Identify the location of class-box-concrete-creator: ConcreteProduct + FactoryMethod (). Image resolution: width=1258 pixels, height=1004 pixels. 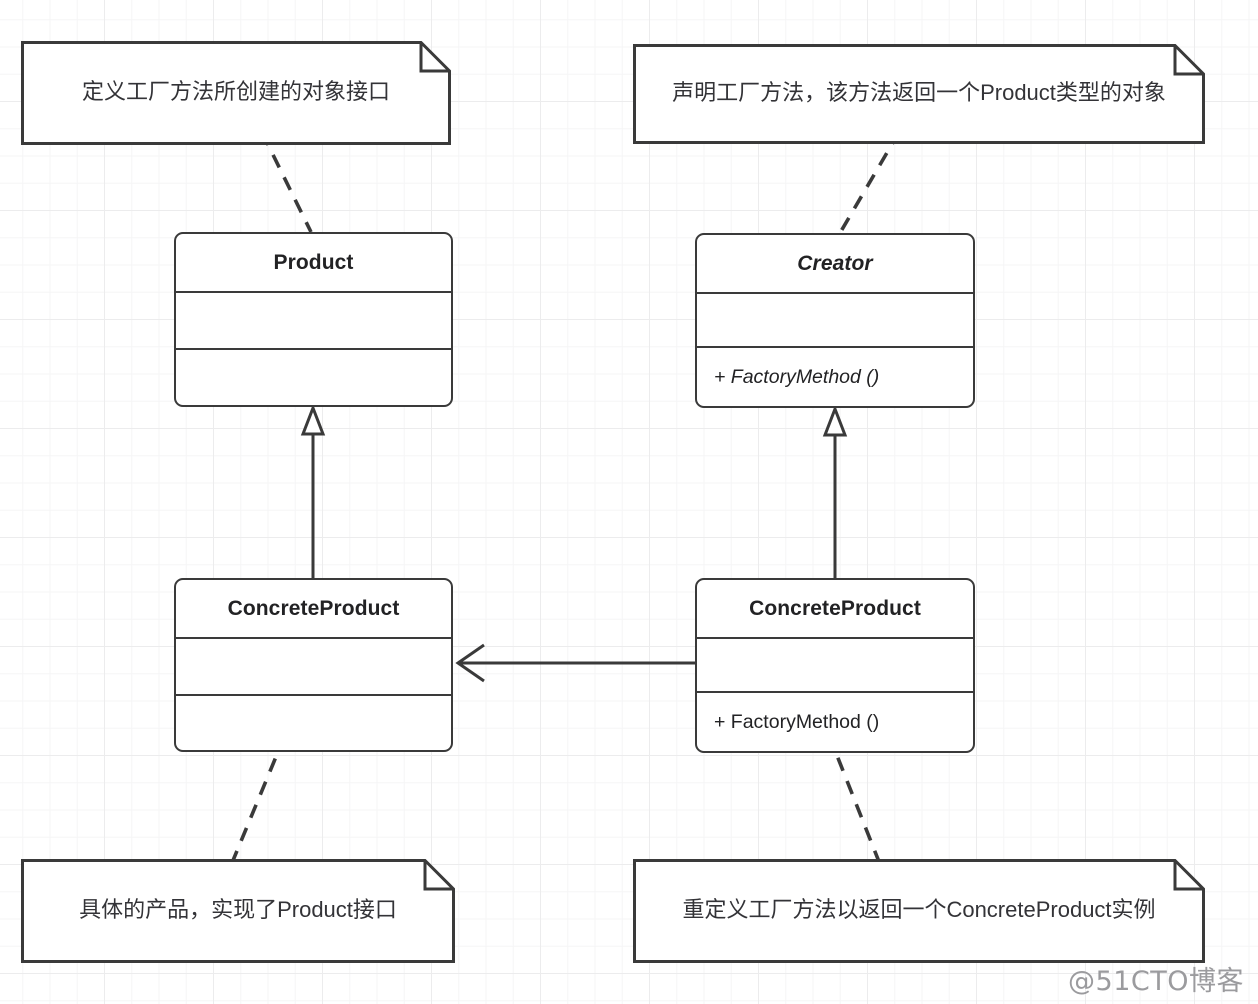
(835, 665).